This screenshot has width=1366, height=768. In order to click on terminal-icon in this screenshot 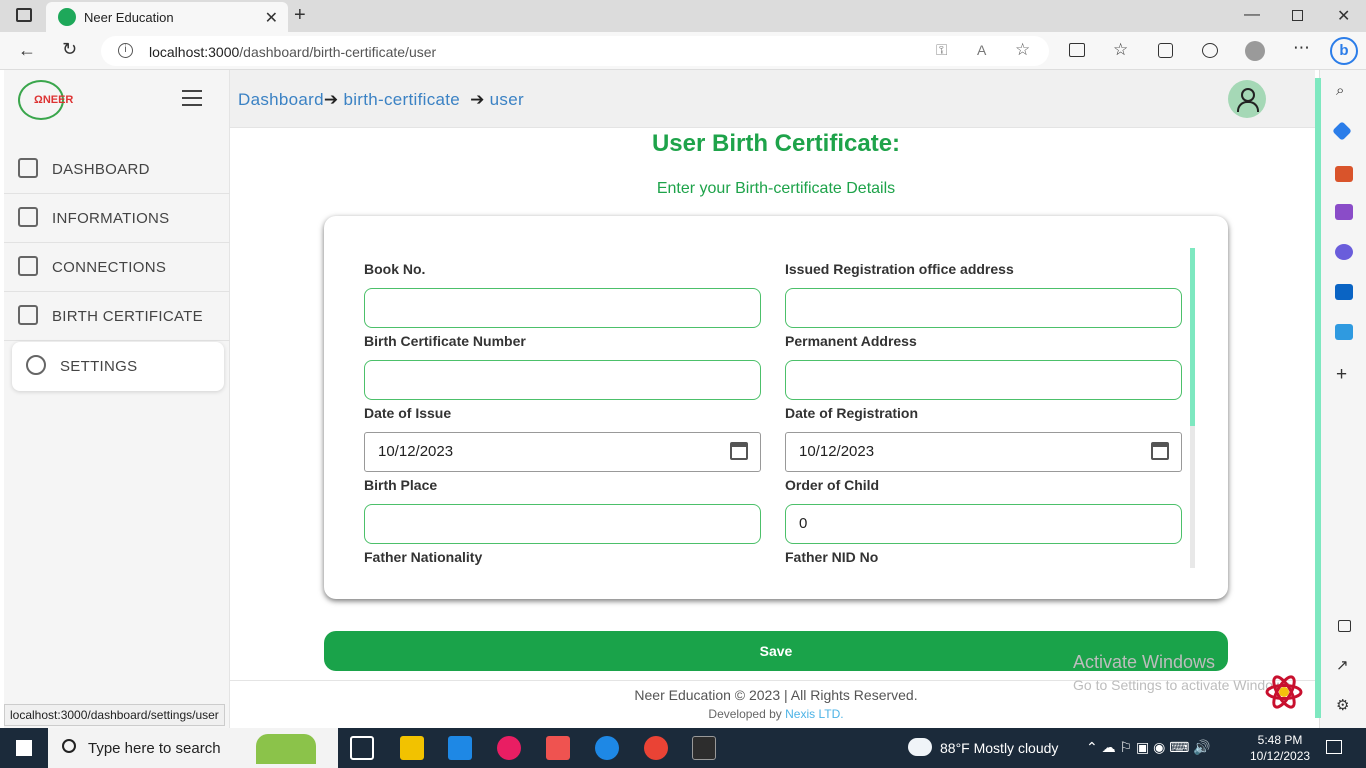, I will do `click(704, 748)`.